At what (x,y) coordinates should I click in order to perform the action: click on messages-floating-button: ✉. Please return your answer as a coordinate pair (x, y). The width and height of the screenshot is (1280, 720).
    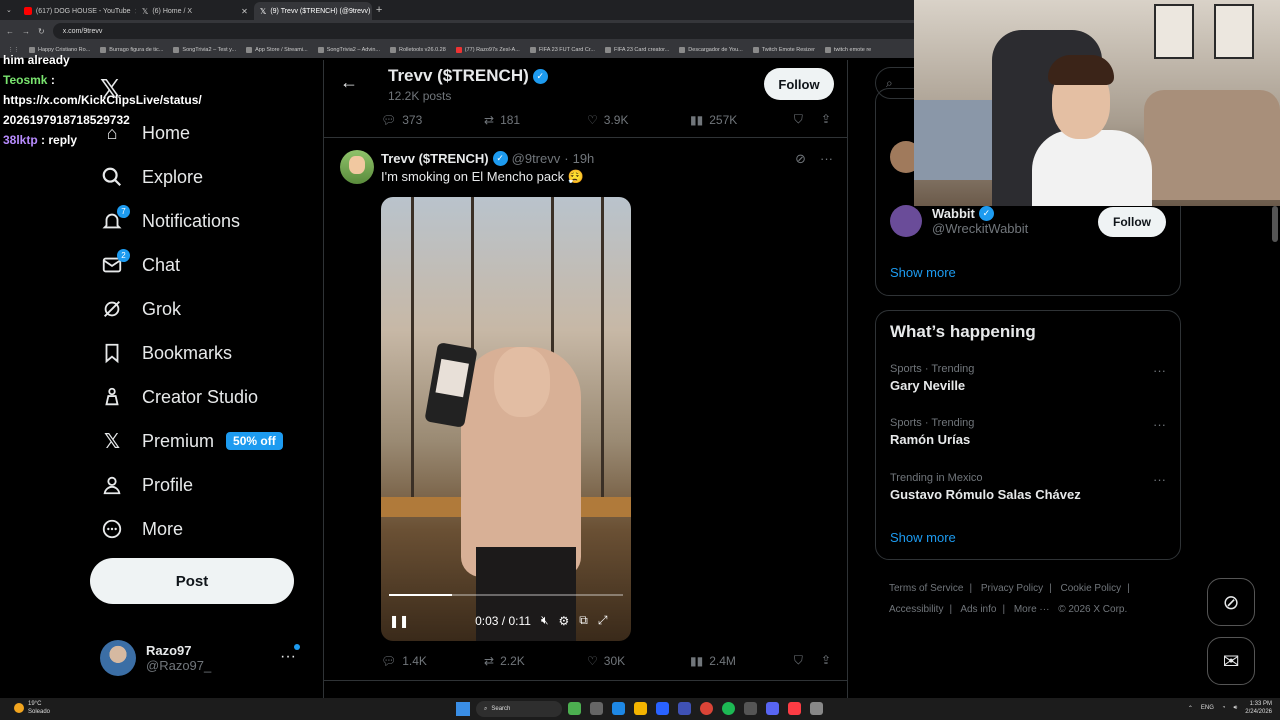
    Looking at the image, I should click on (1231, 661).